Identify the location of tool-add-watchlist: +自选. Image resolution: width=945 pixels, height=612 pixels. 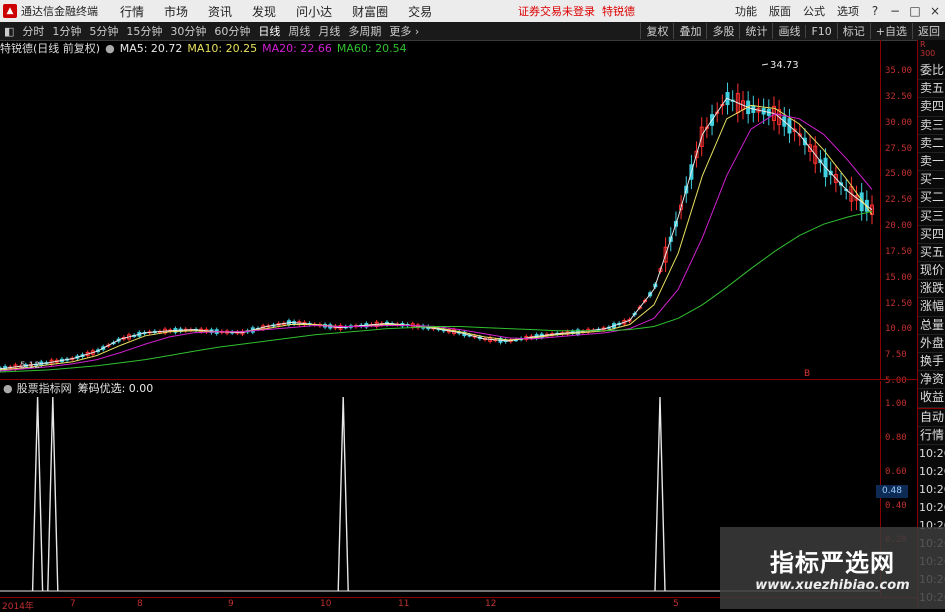
(890, 31).